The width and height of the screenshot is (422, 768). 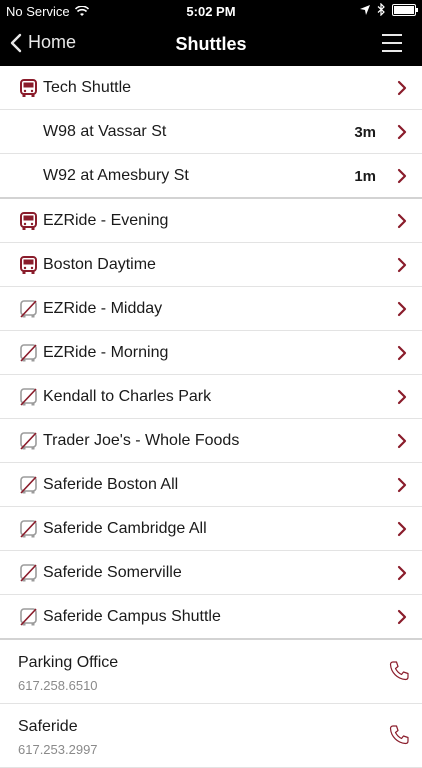 I want to click on route-label: Saferide Somerville, so click(x=112, y=572).